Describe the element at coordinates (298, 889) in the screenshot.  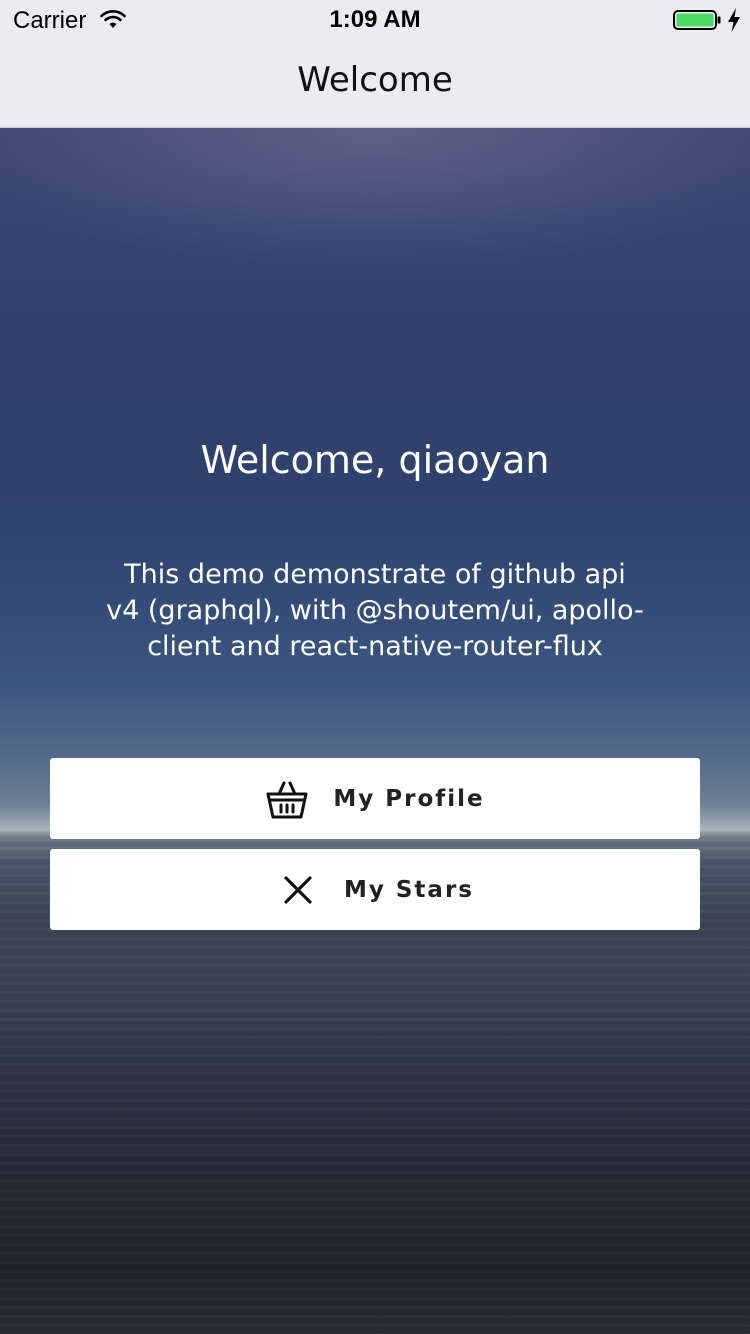
I see `close-icon` at that location.